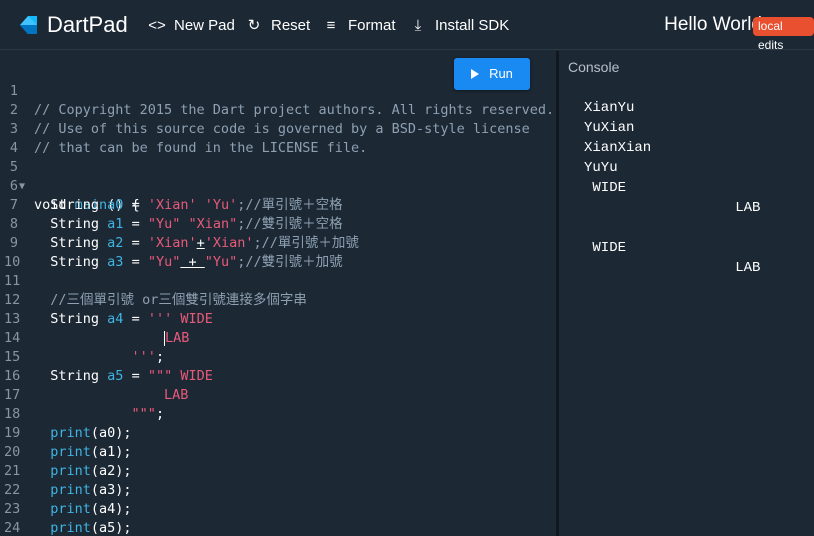 The width and height of the screenshot is (814, 536). Describe the element at coordinates (475, 73) in the screenshot. I see `play-icon` at that location.